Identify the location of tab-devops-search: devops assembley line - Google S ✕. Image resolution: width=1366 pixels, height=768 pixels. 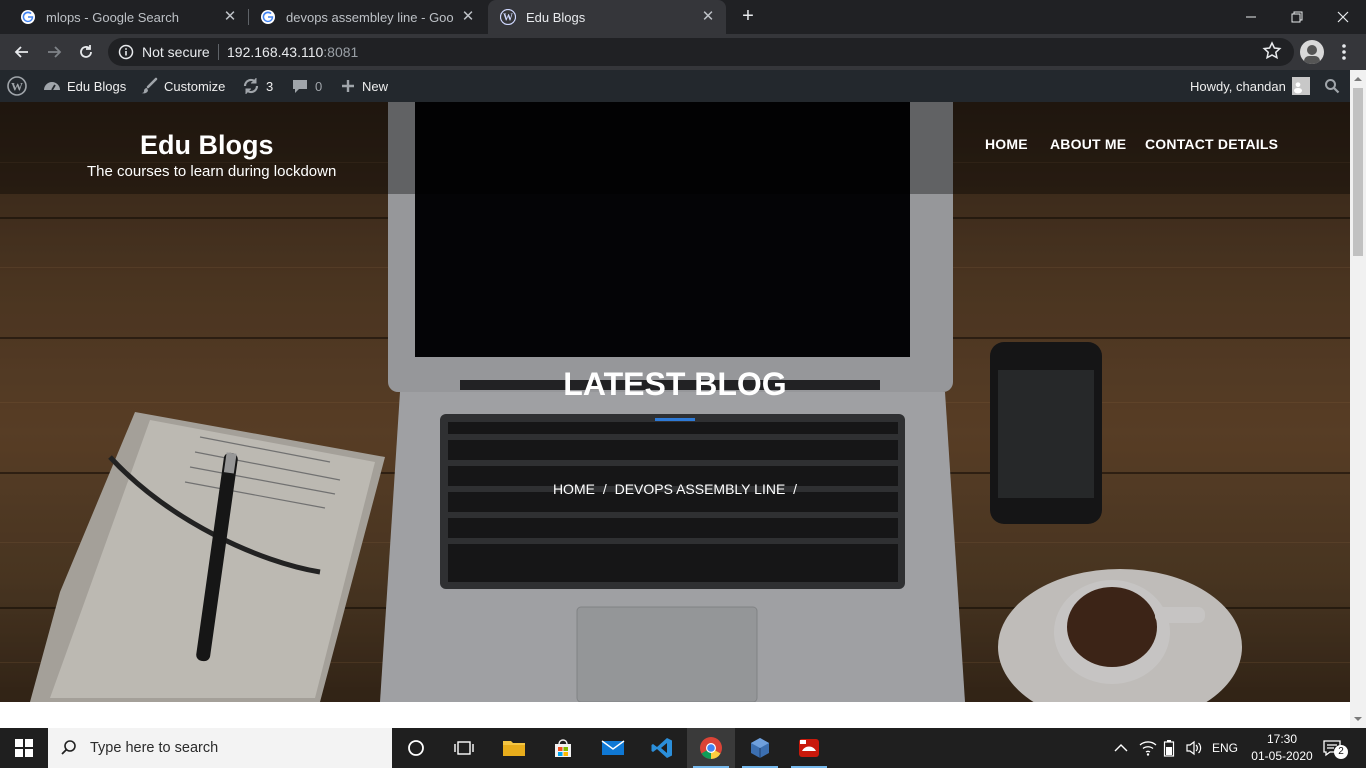
(367, 17).